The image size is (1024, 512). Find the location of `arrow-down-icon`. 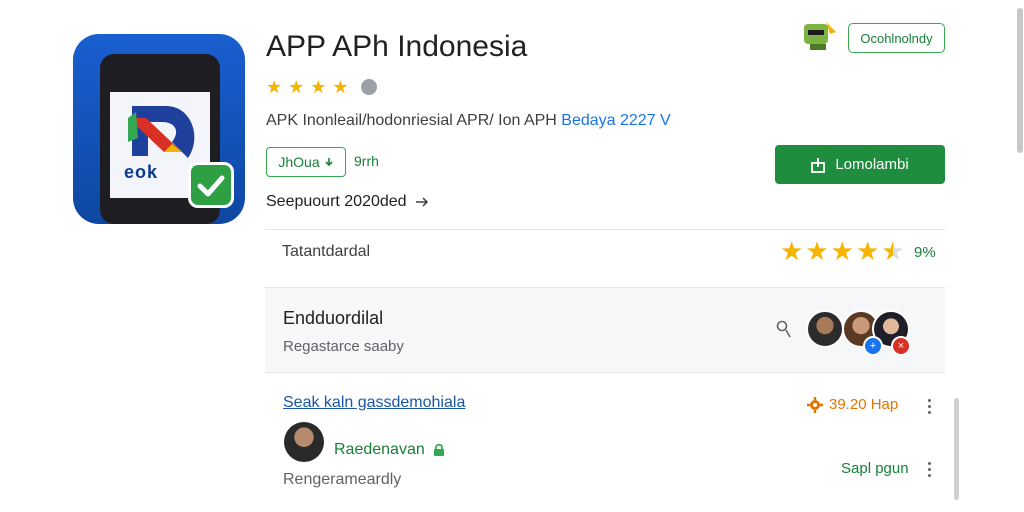

arrow-down-icon is located at coordinates (329, 162).